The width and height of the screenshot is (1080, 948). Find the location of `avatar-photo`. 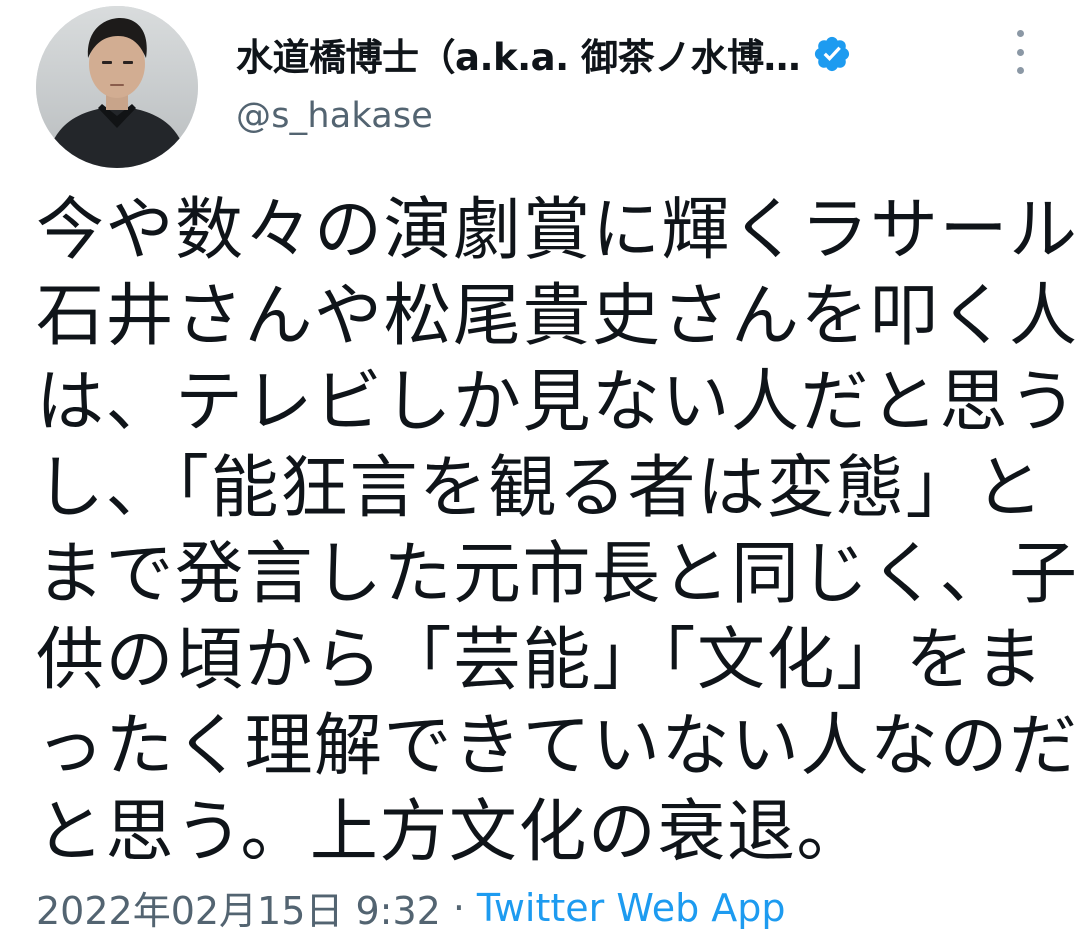

avatar-photo is located at coordinates (117, 87).